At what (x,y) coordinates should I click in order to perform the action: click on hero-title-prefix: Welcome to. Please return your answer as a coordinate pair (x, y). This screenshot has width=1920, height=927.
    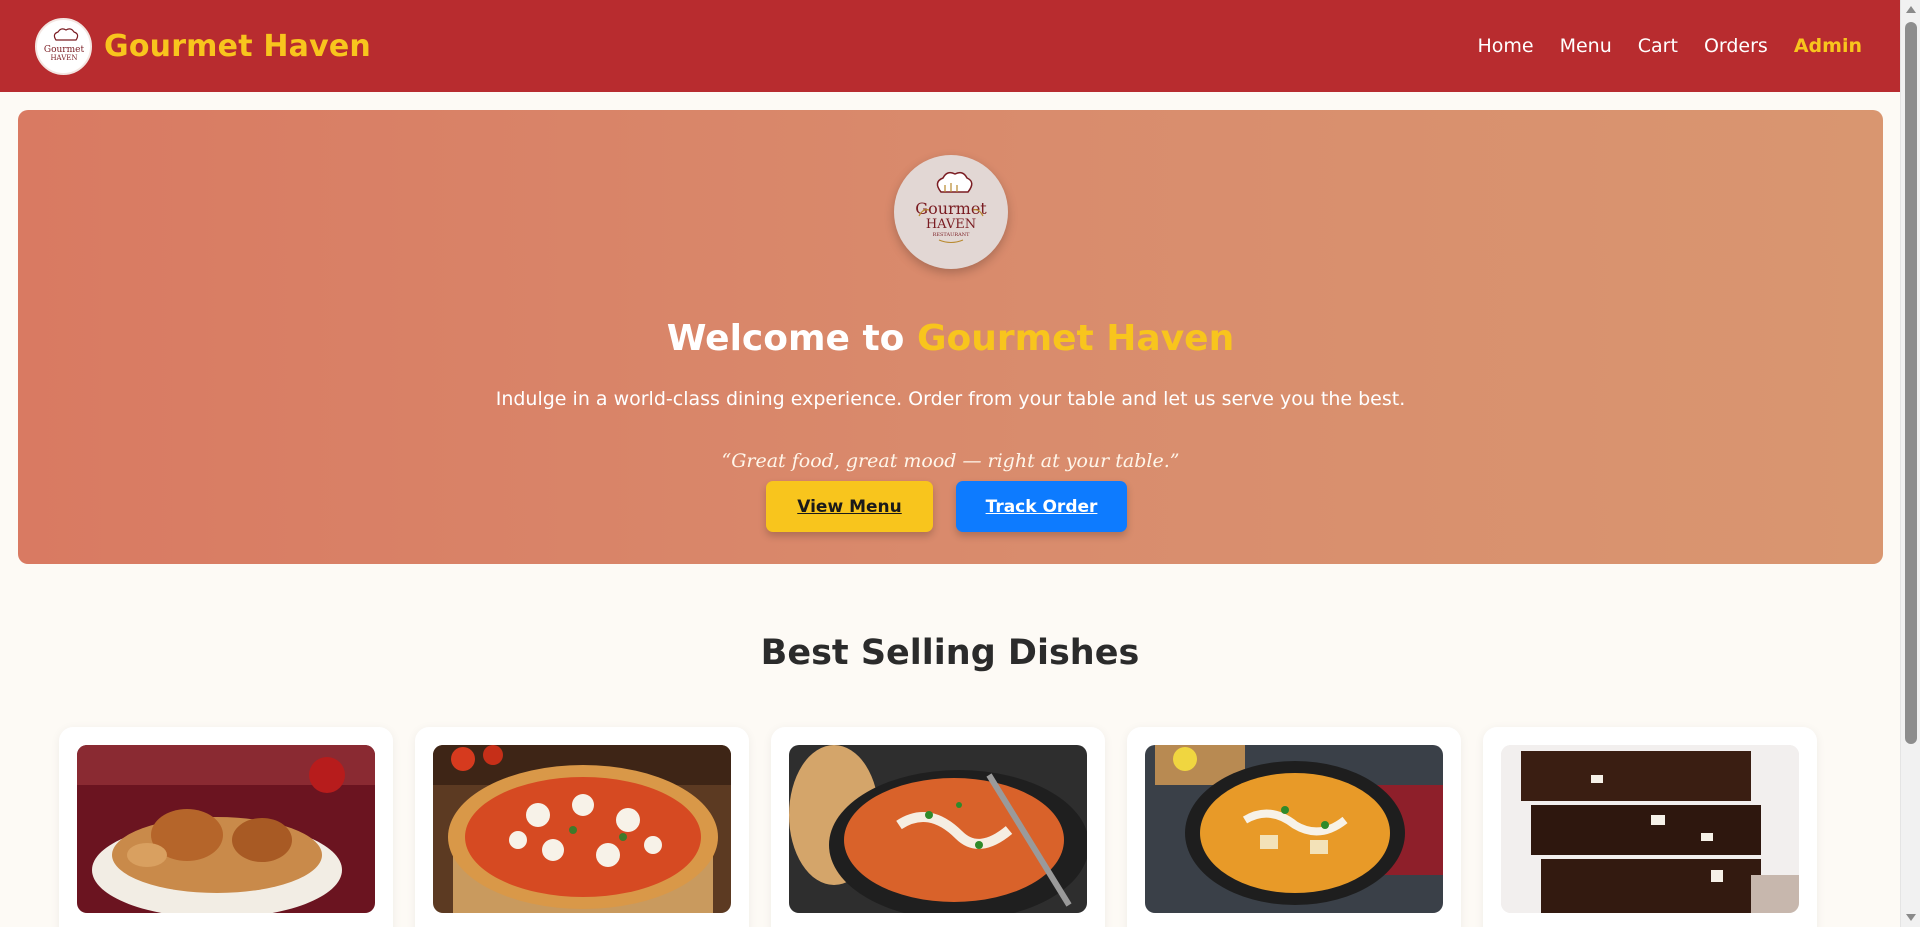
    Looking at the image, I should click on (785, 338).